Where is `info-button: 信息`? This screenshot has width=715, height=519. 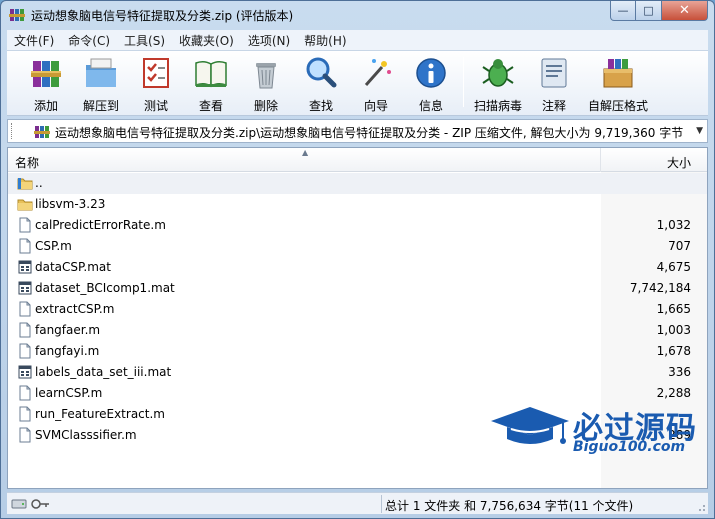
info-button: 信息 is located at coordinates (431, 83).